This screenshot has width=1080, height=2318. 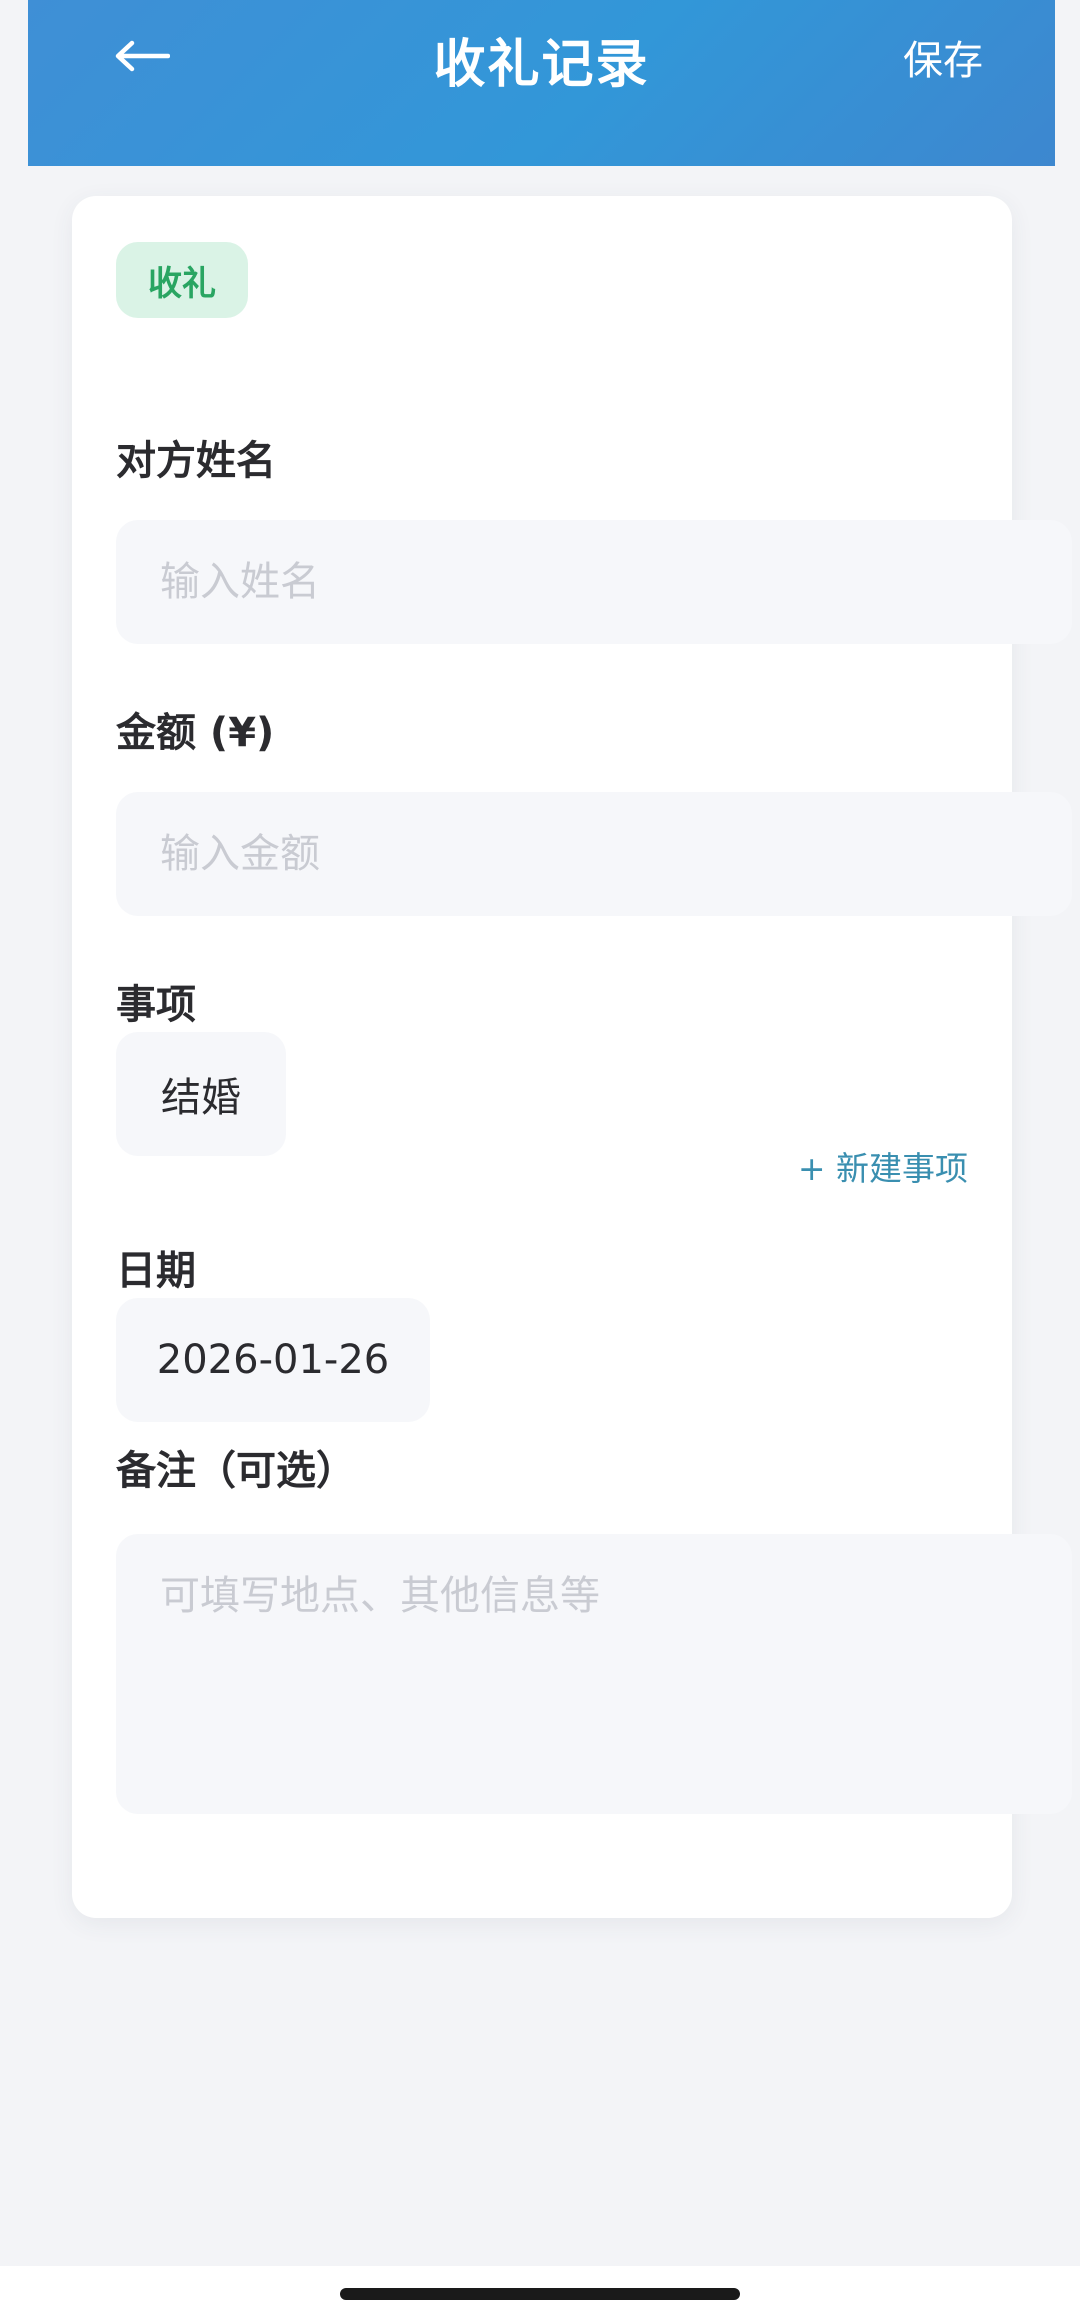 I want to click on event-option-chip: 结婚, so click(x=201, y=1094).